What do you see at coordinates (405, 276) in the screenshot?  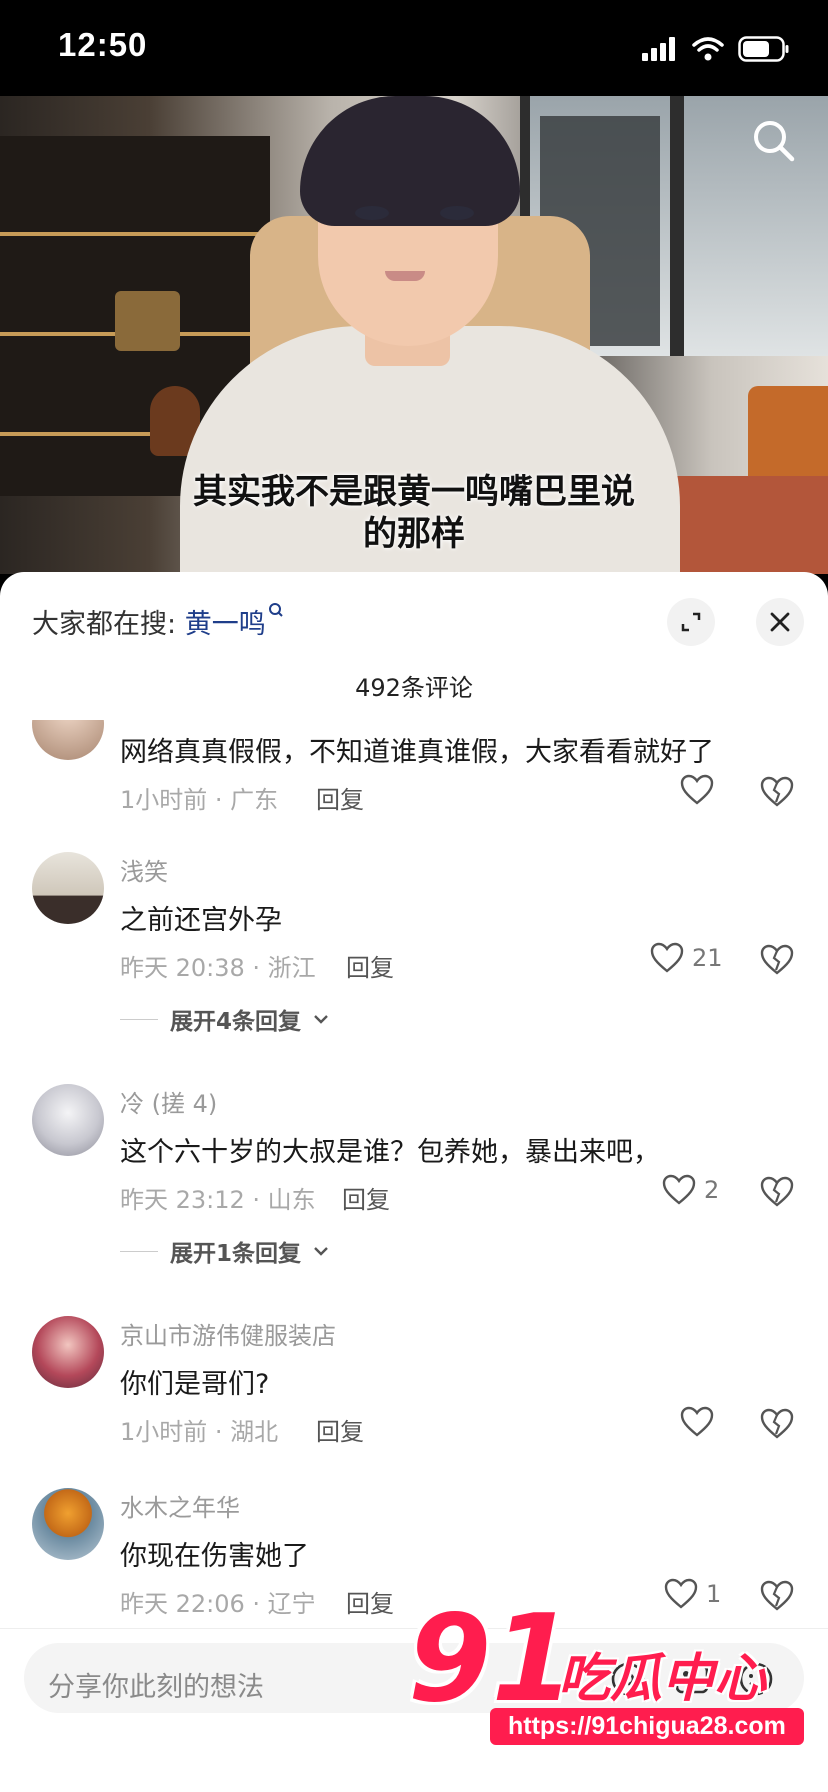 I see `avatar-mouth` at bounding box center [405, 276].